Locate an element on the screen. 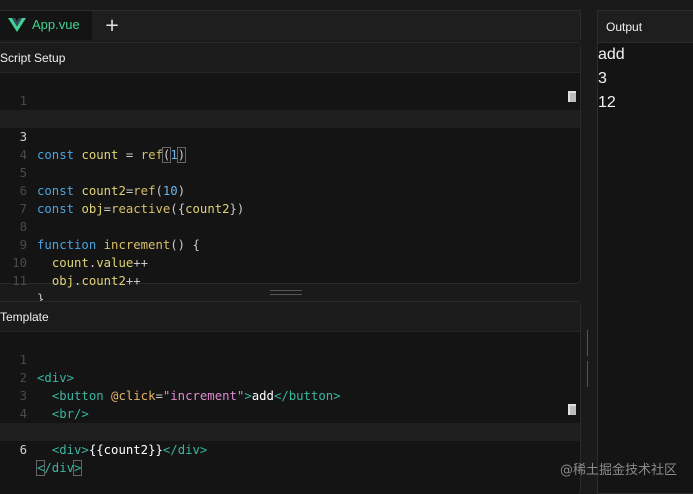 This screenshot has height=494, width=693. output-add-button: add is located at coordinates (611, 55).